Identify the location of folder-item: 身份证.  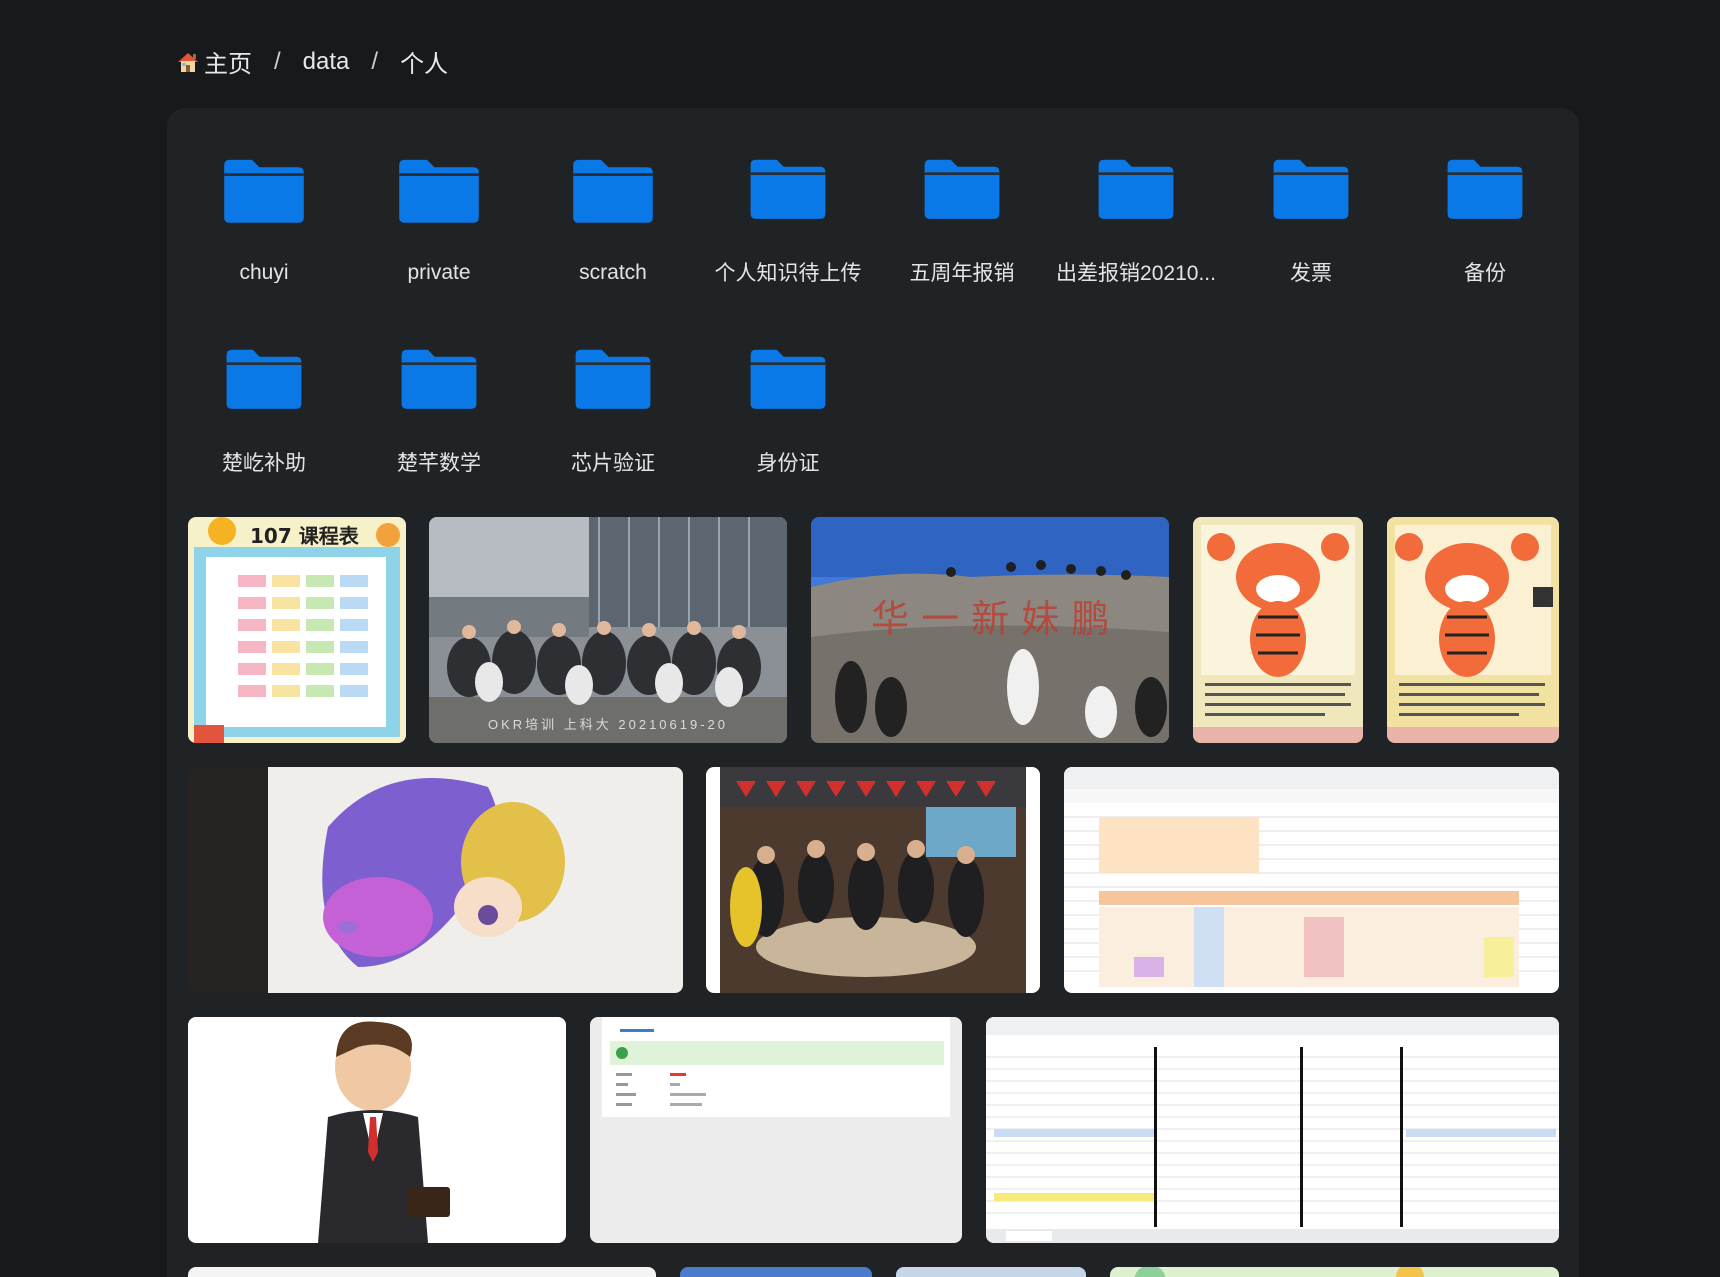
(788, 385).